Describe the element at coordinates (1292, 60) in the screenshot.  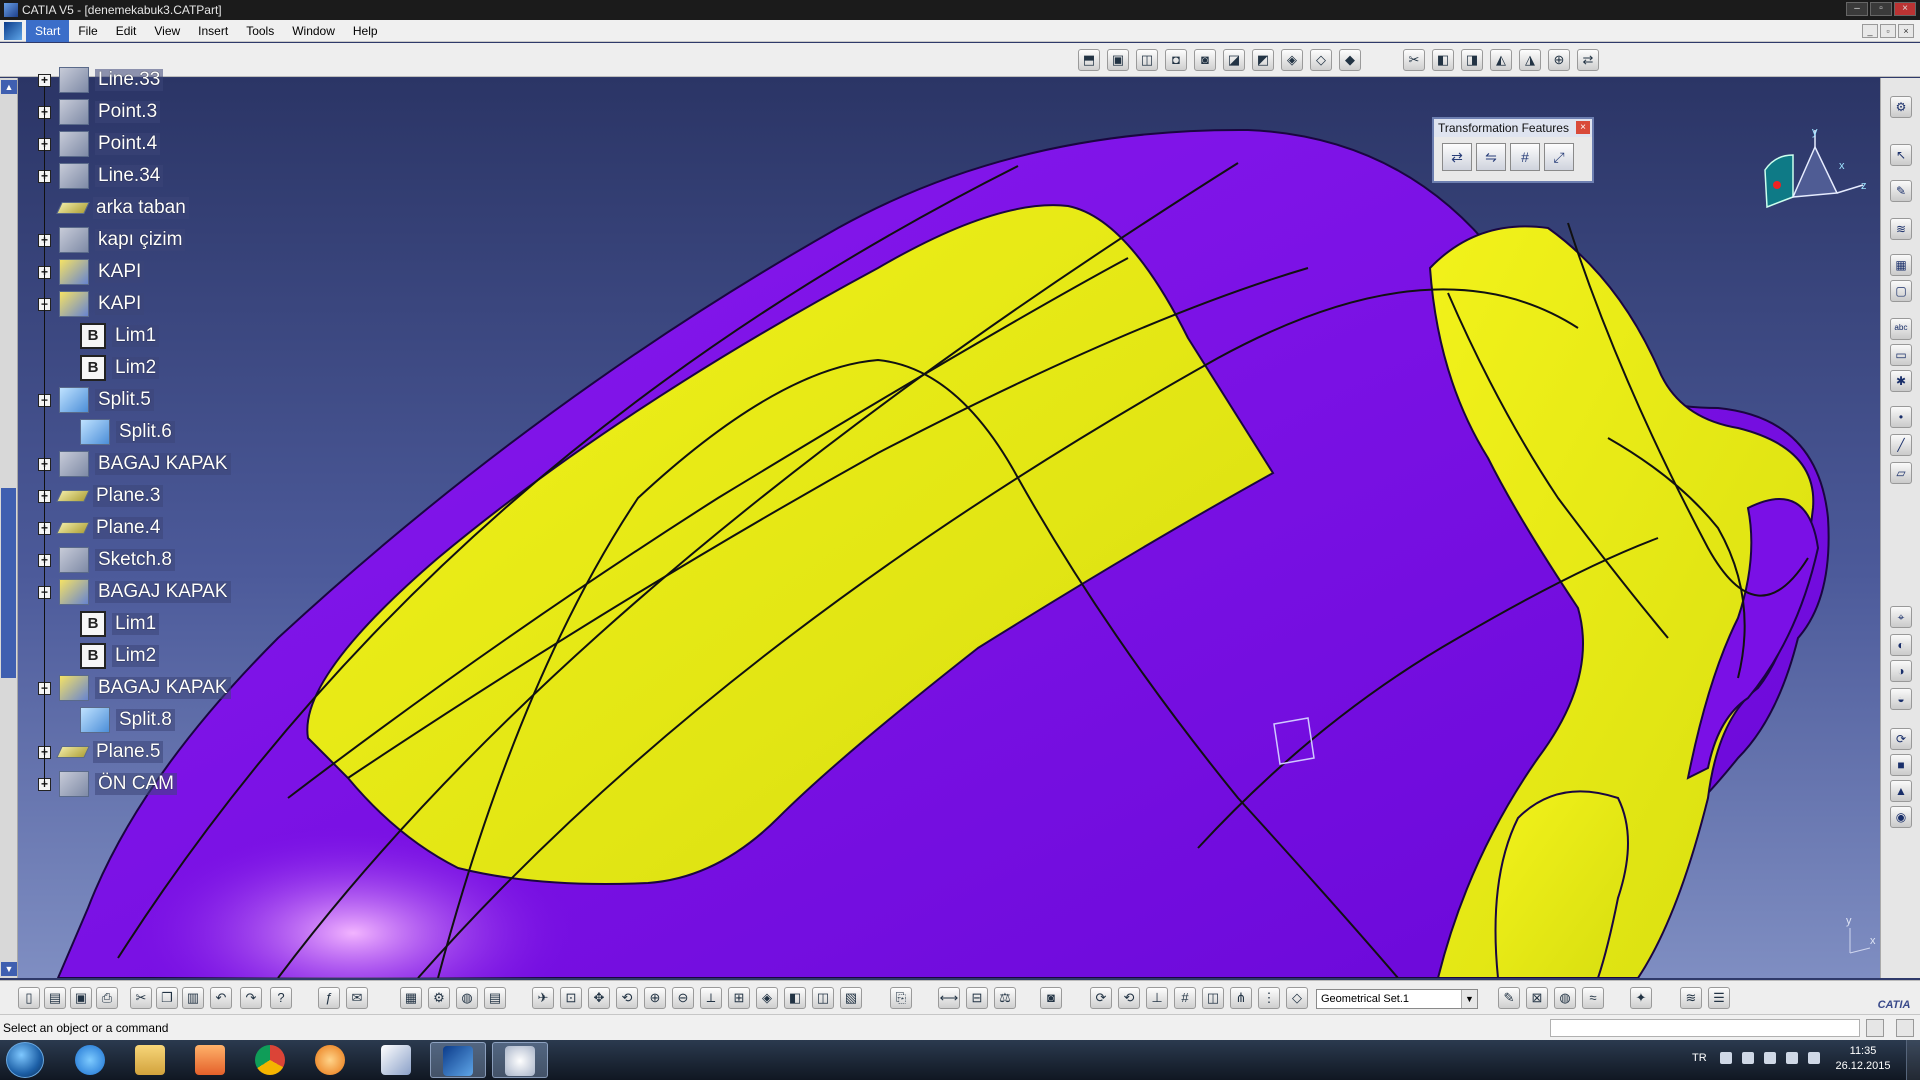
I see `heal-icon: ◈` at that location.